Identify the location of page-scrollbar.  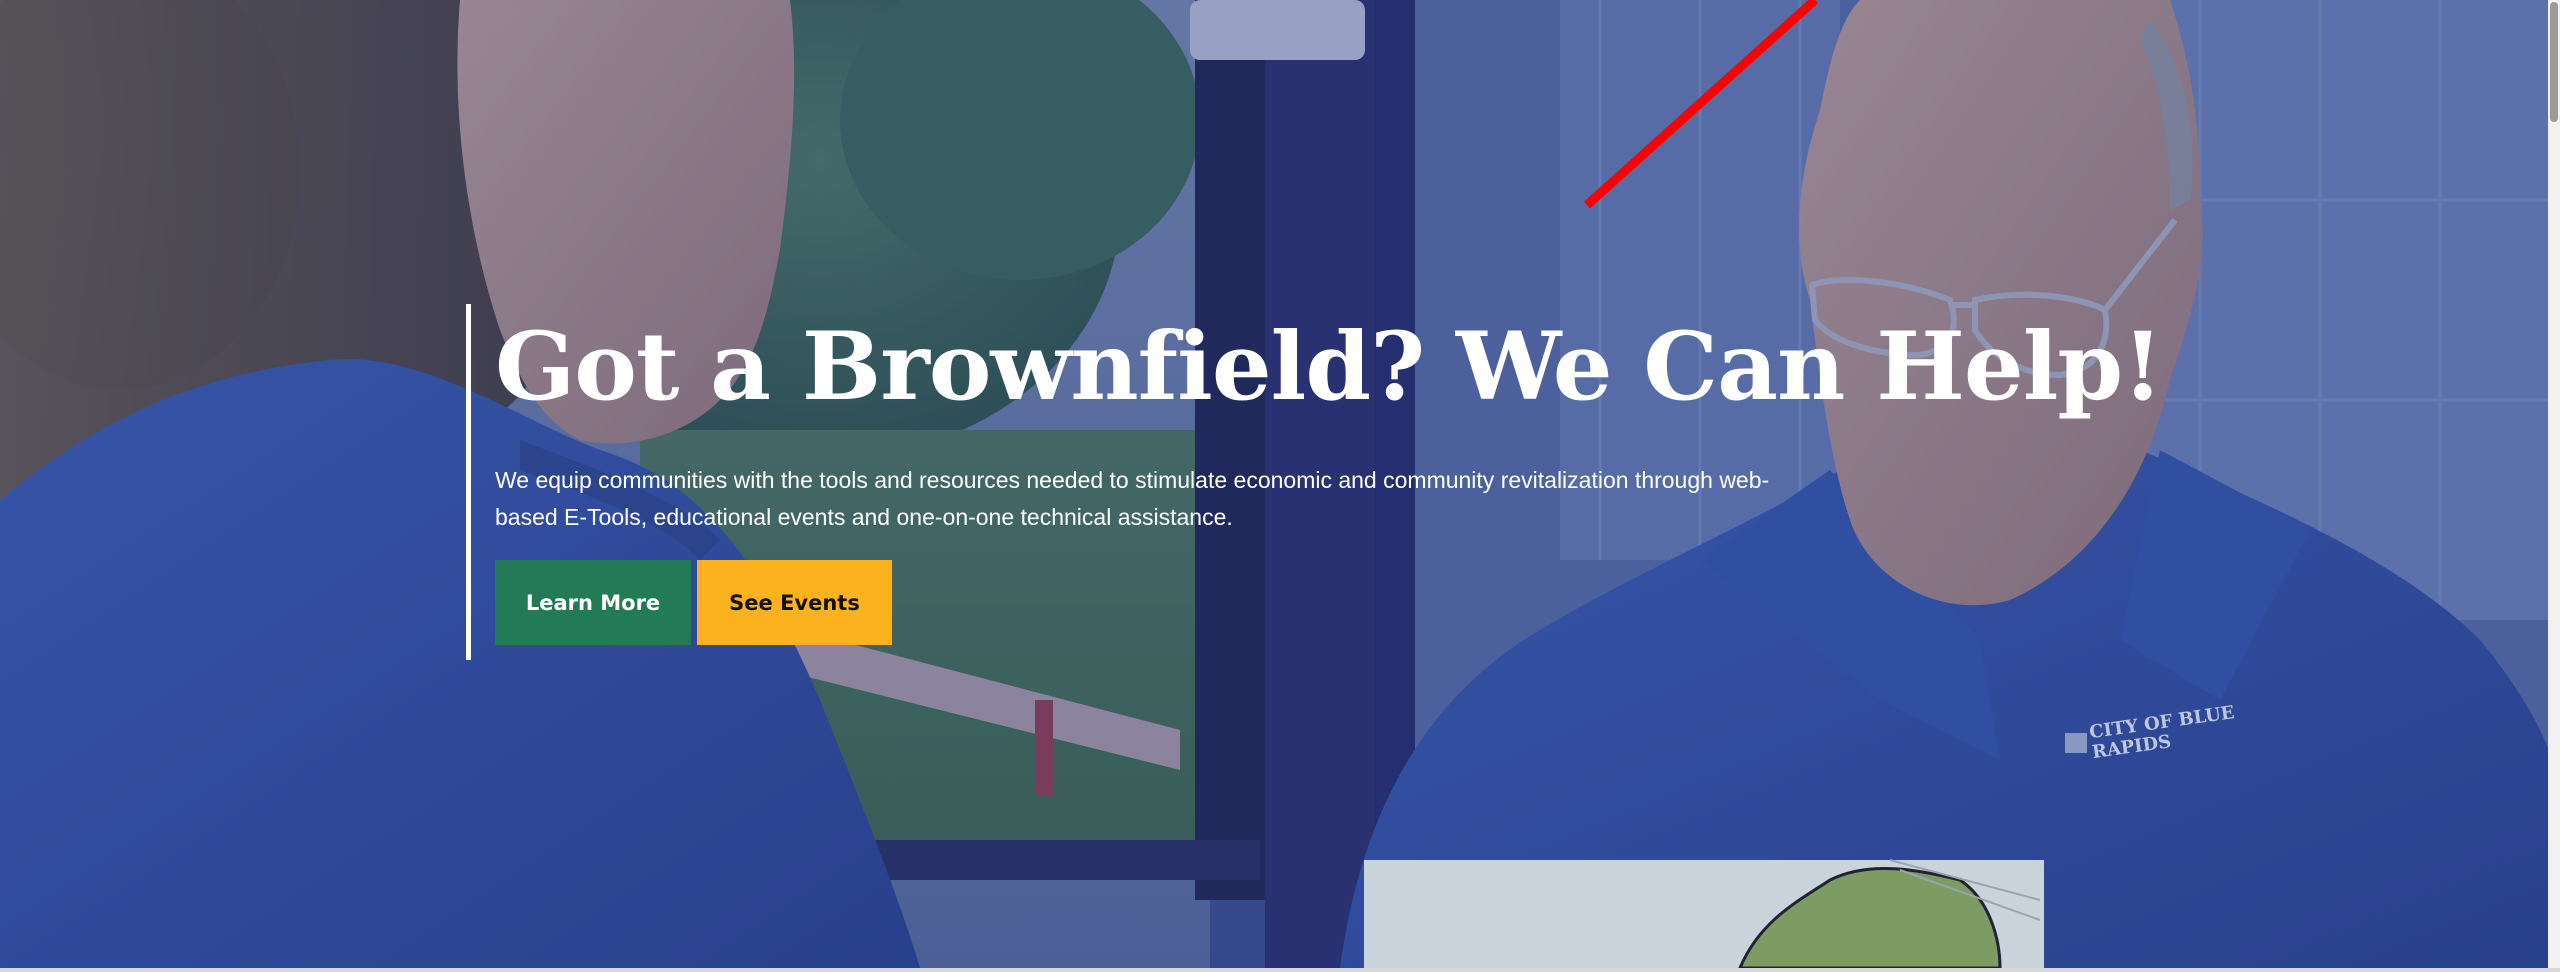
(2554, 484).